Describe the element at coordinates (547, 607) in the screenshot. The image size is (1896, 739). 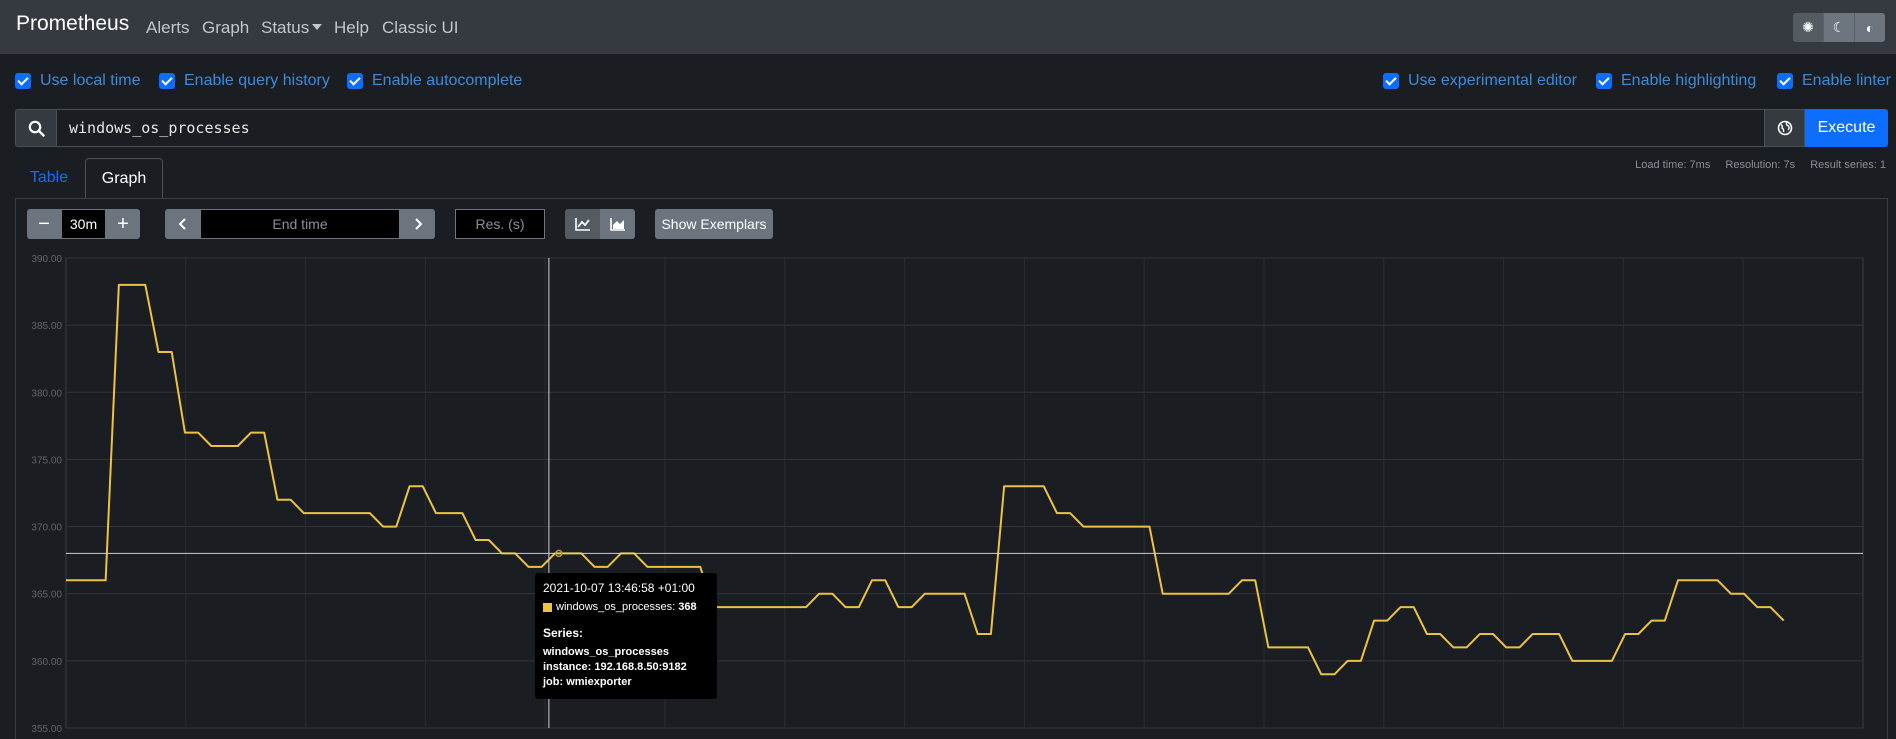
I see `series-color-swatch` at that location.